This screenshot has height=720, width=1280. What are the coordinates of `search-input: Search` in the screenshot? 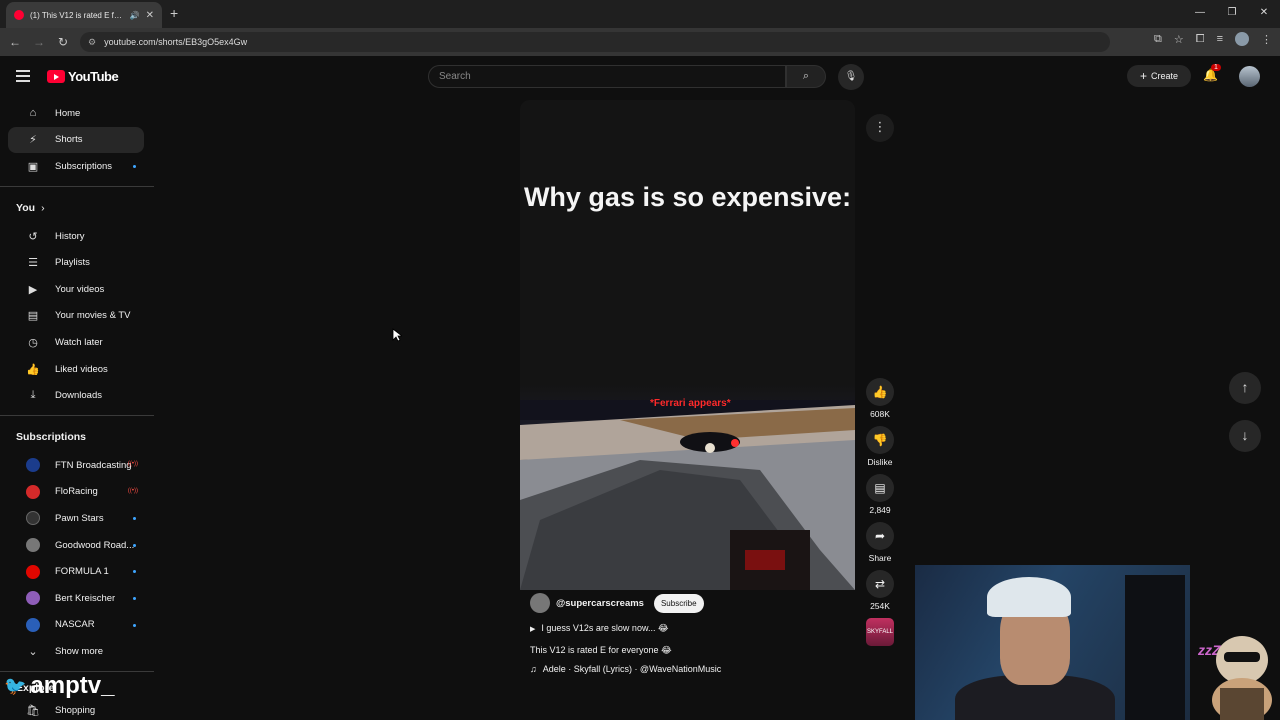 It's located at (607, 76).